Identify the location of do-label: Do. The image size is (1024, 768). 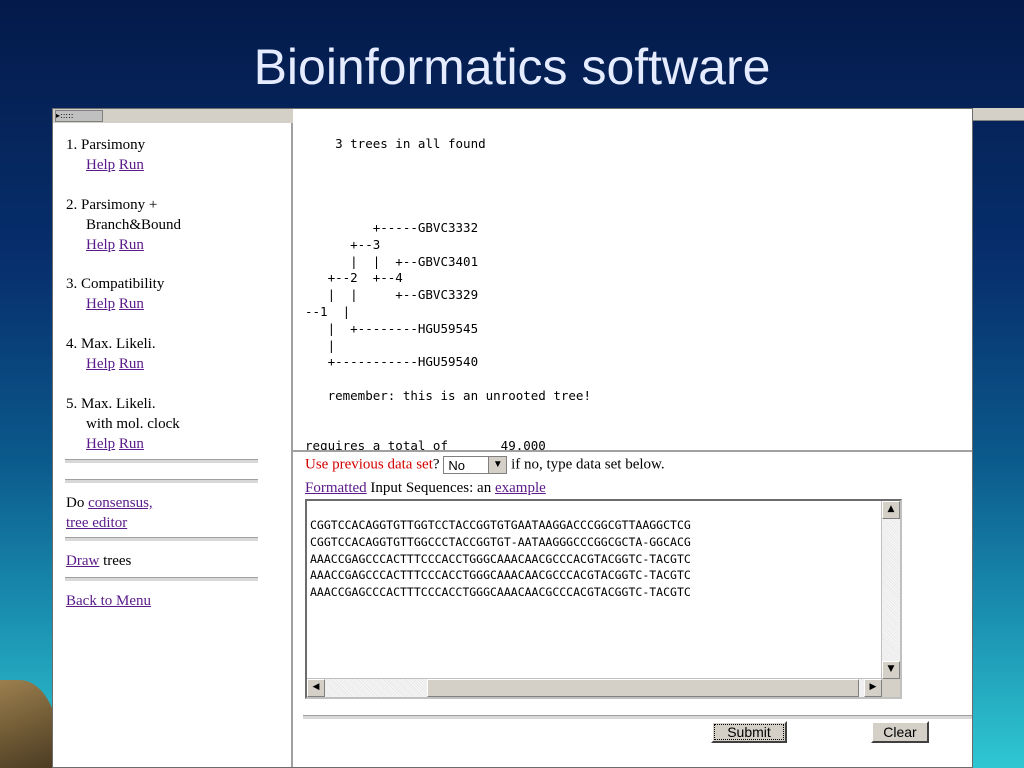
(75, 503).